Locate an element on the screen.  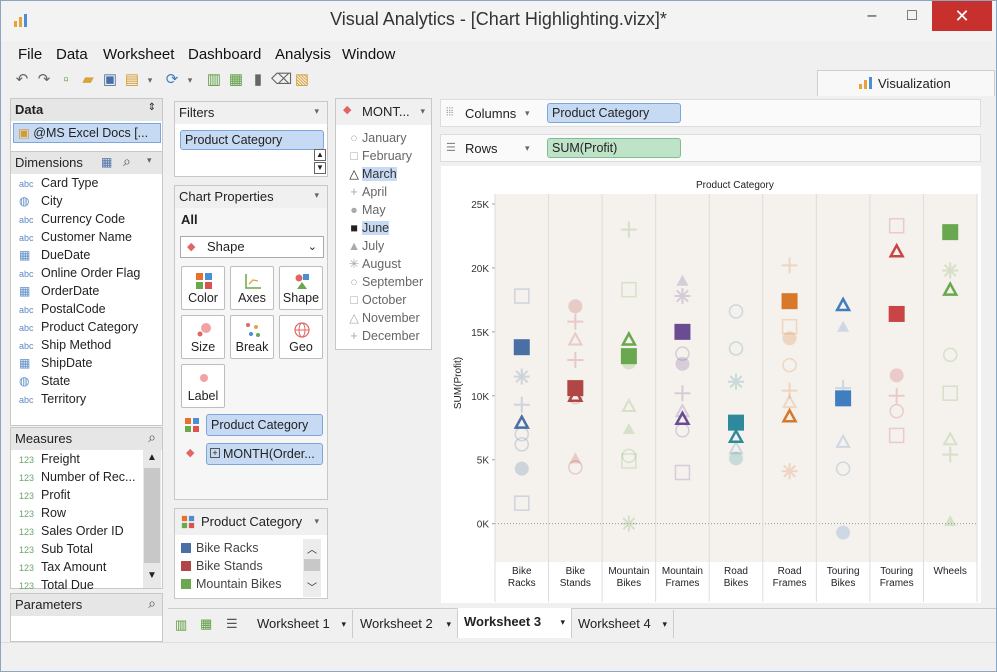
color-button: Color is located at coordinates (203, 288).